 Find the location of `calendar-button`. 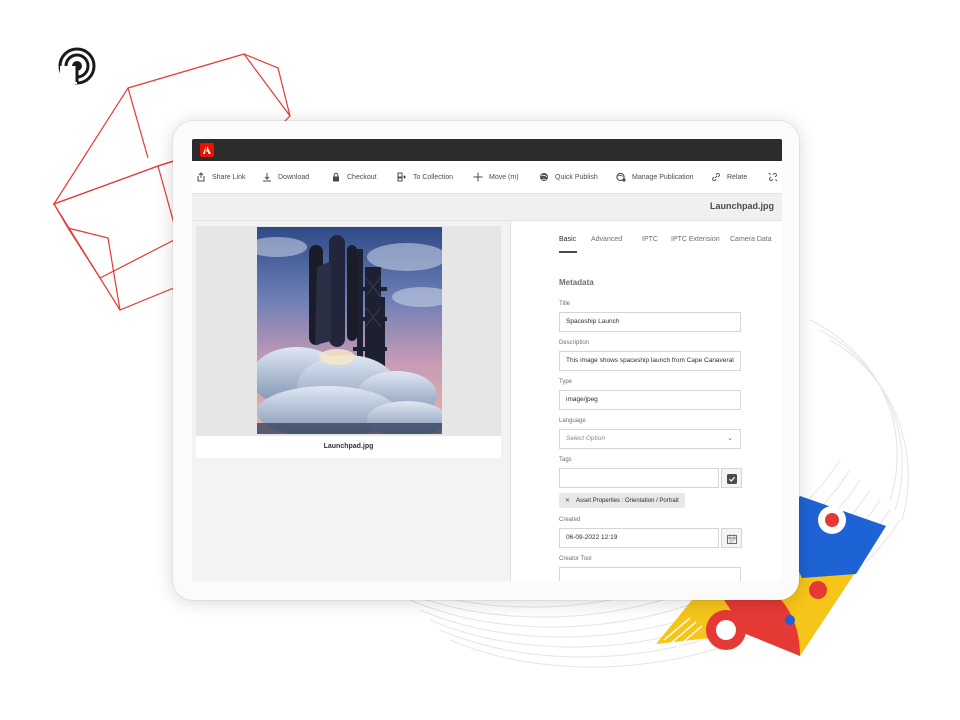

calendar-button is located at coordinates (731, 538).